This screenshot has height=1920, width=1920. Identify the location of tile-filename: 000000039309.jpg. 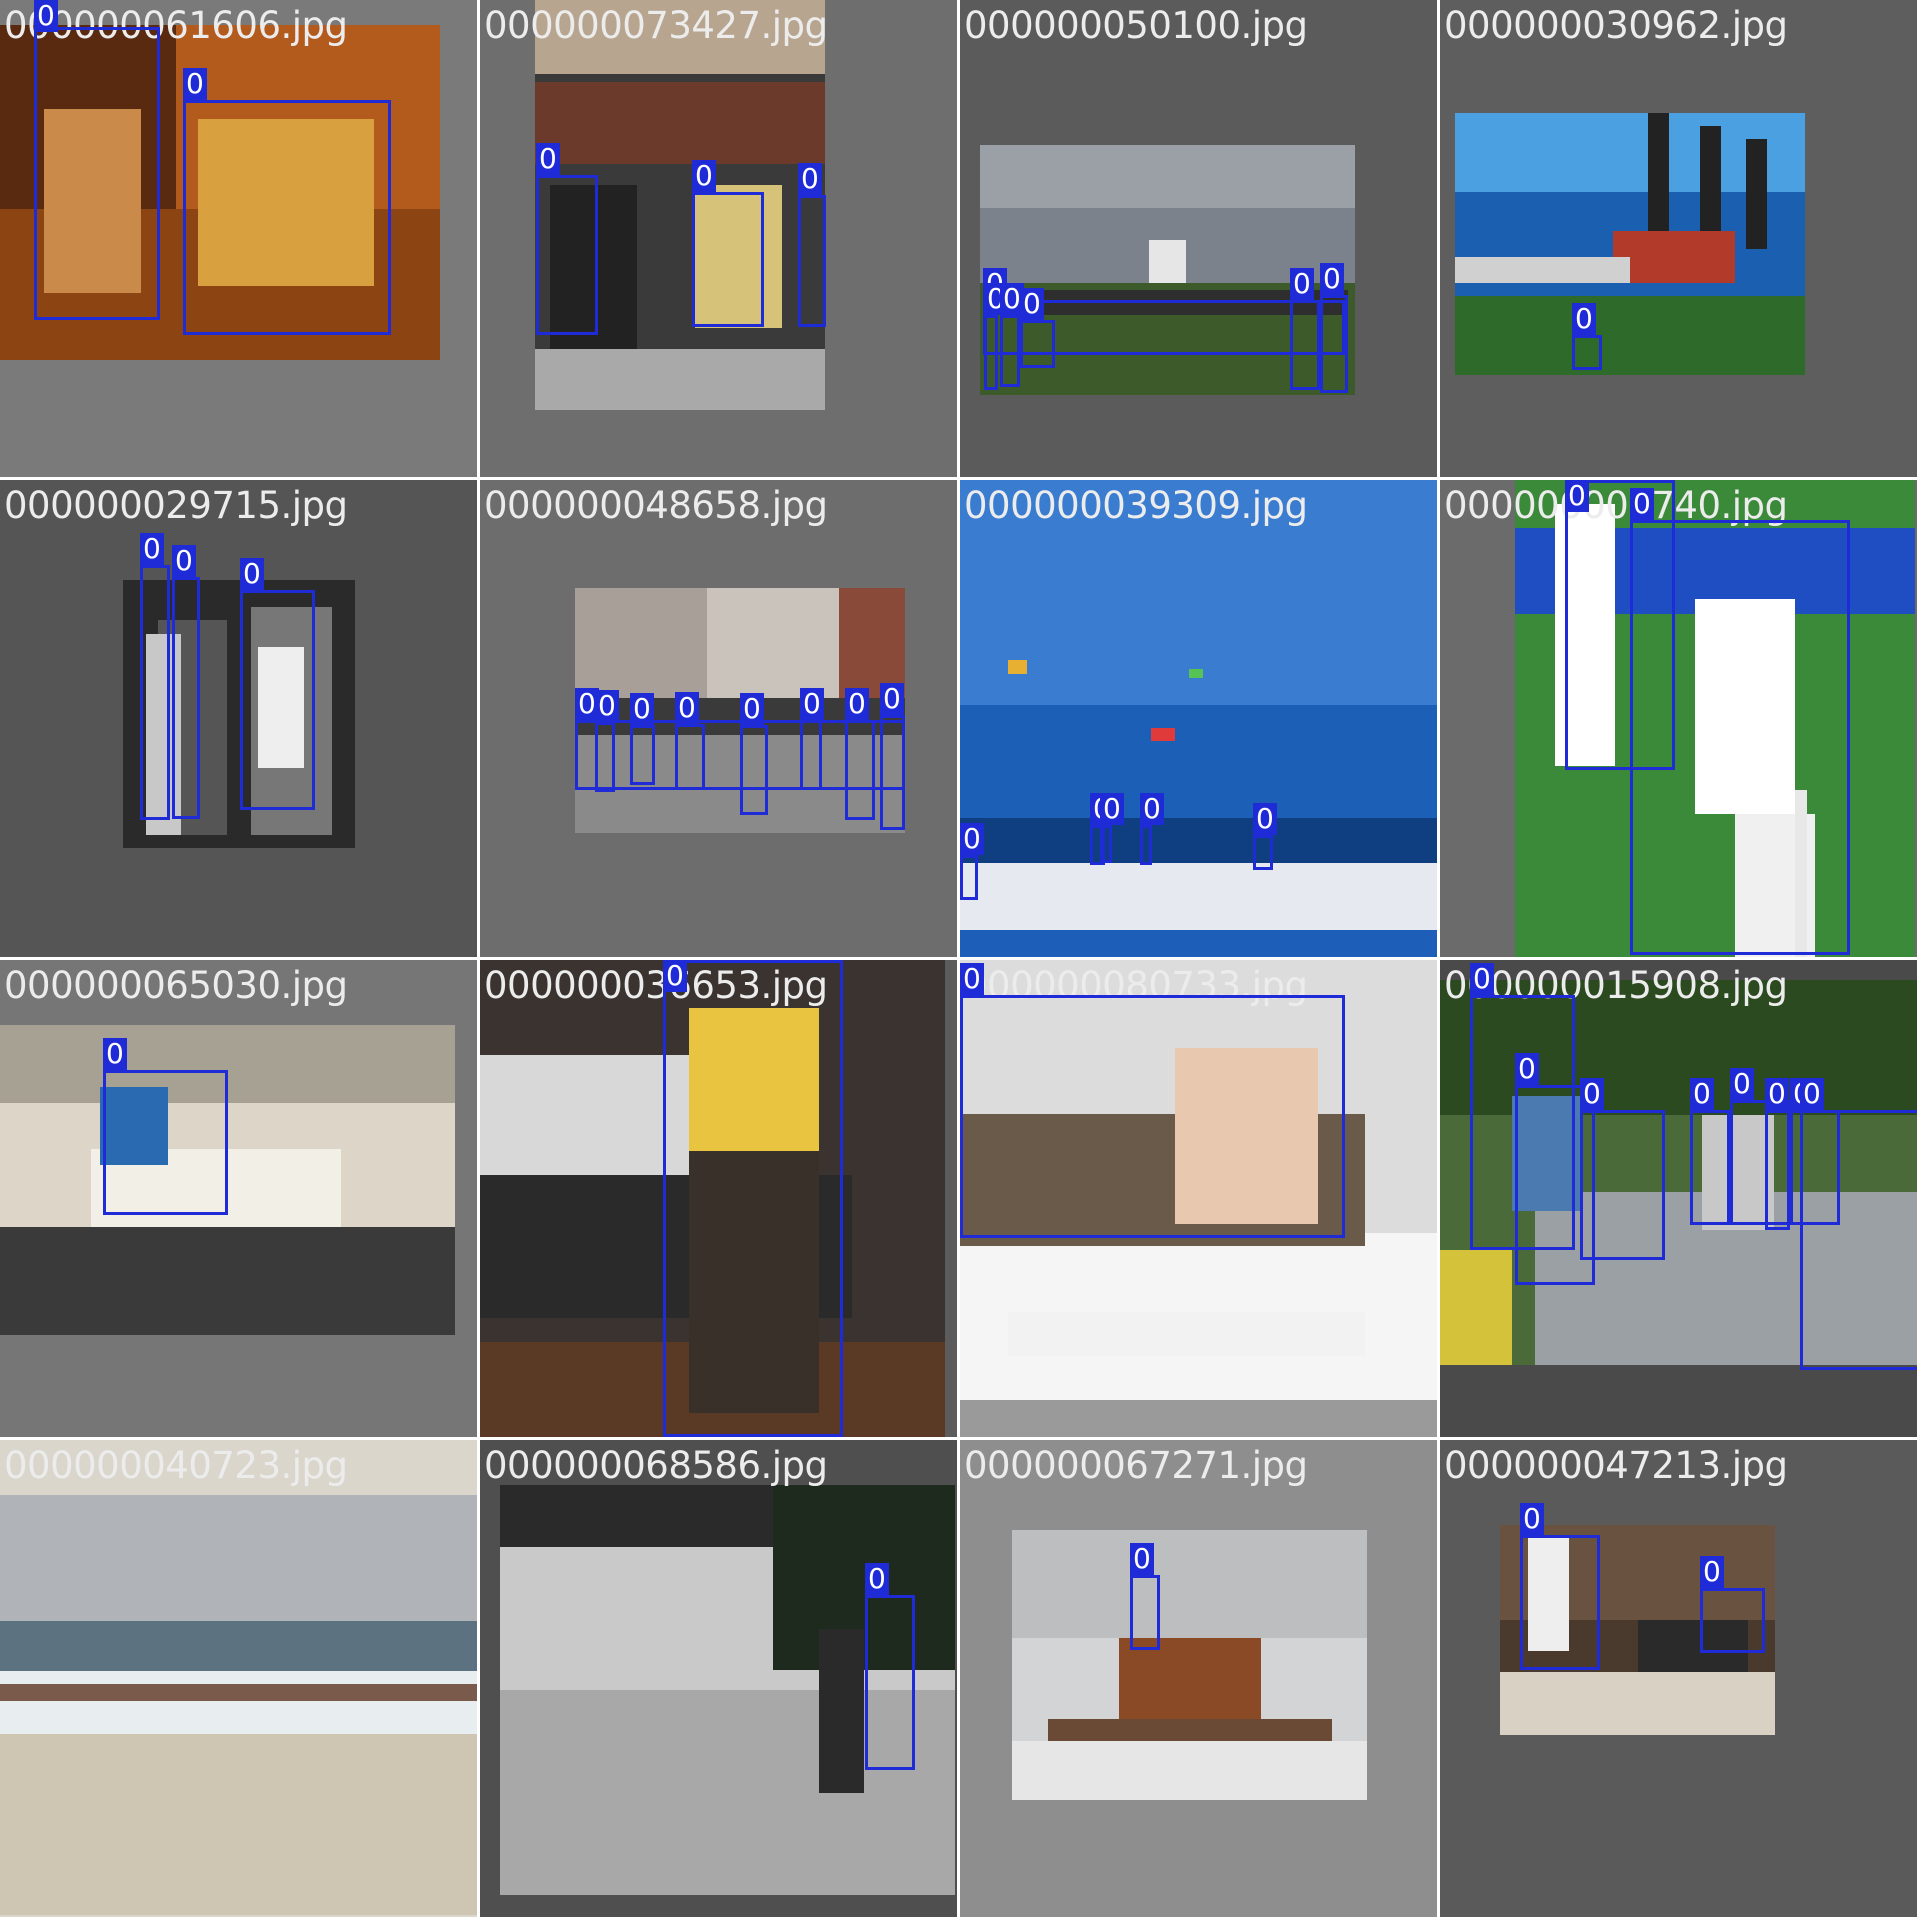
(1136, 505).